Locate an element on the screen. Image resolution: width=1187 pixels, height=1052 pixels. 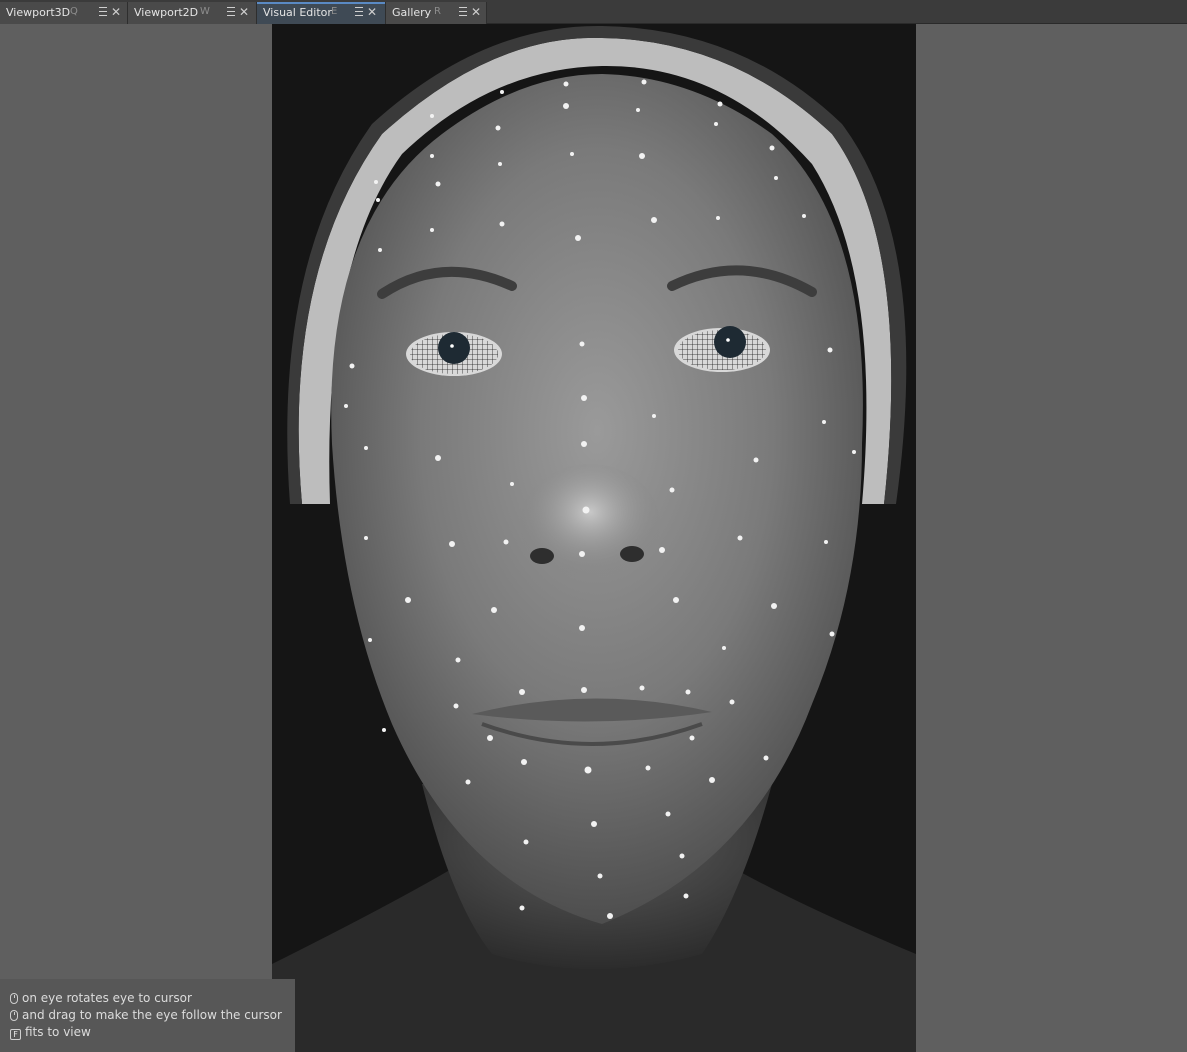
active-tab-indicator is located at coordinates (321, 3).